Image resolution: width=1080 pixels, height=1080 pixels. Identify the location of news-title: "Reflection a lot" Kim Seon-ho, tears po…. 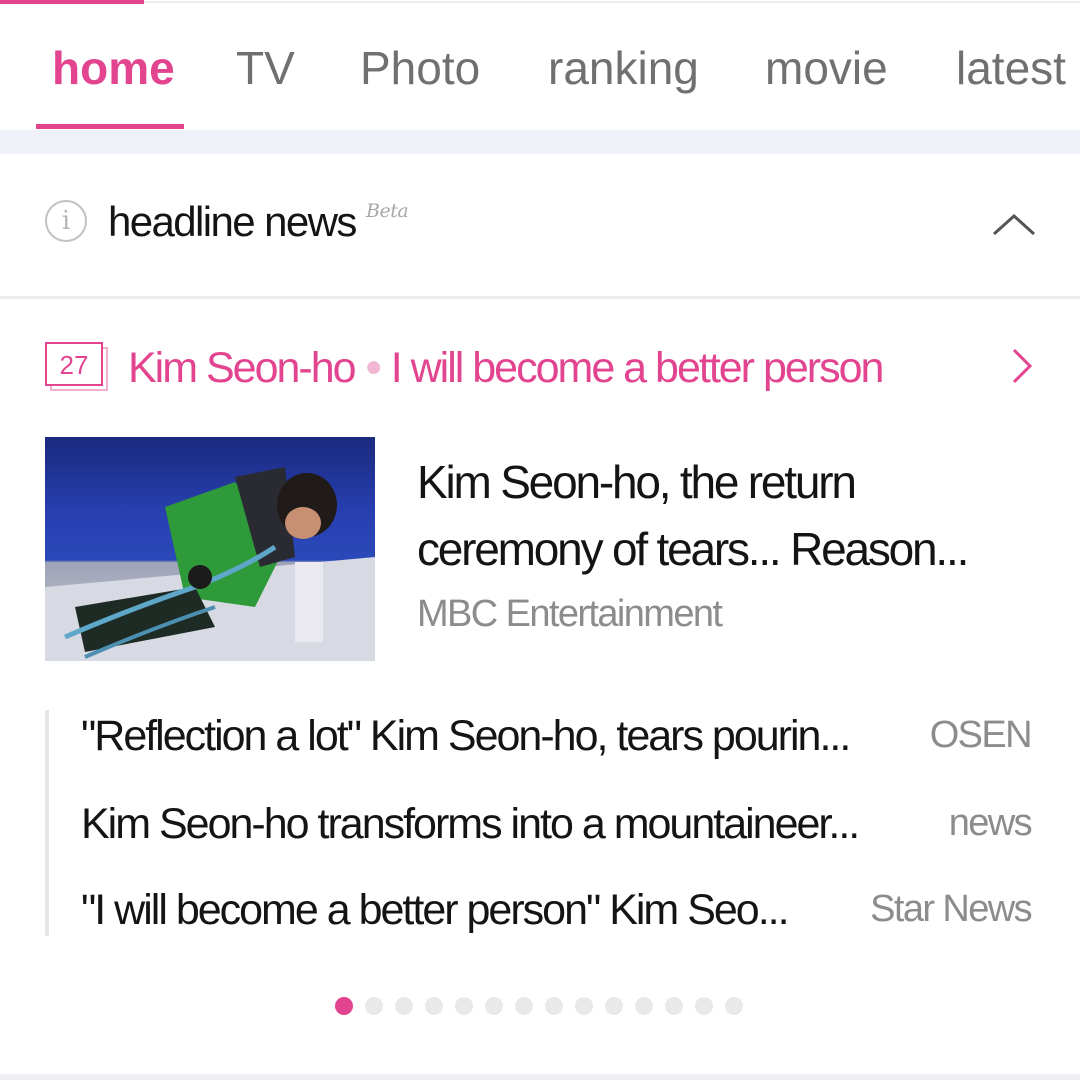
(466, 736).